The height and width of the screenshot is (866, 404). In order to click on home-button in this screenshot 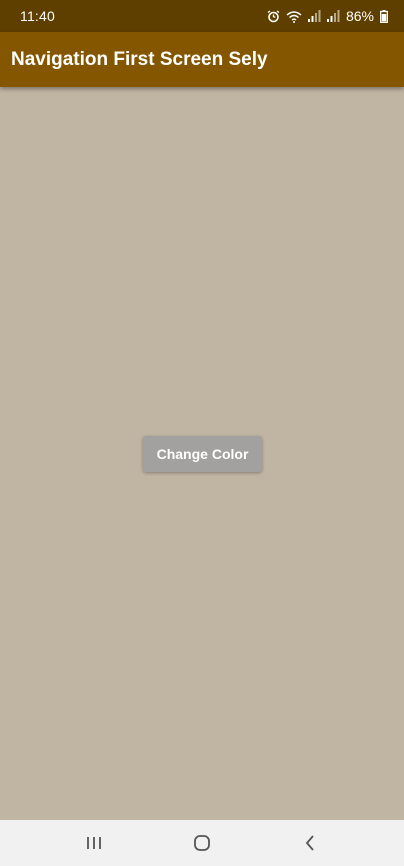, I will do `click(202, 843)`.